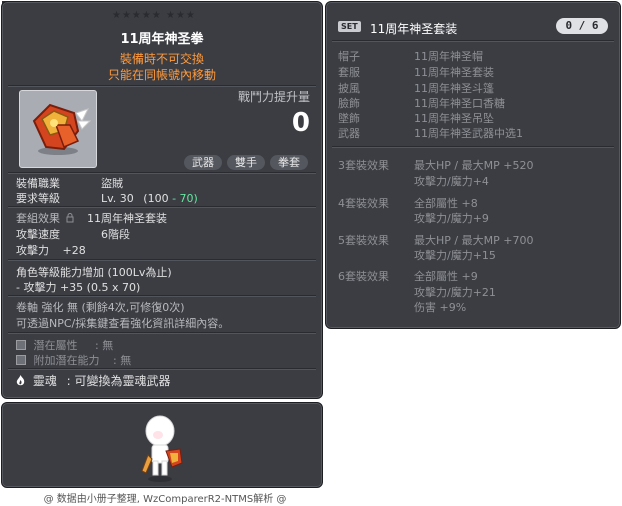 Image resolution: width=622 pixels, height=506 pixels. What do you see at coordinates (69, 183) in the screenshot?
I see `job-row: 裝備職業 盜賊` at bounding box center [69, 183].